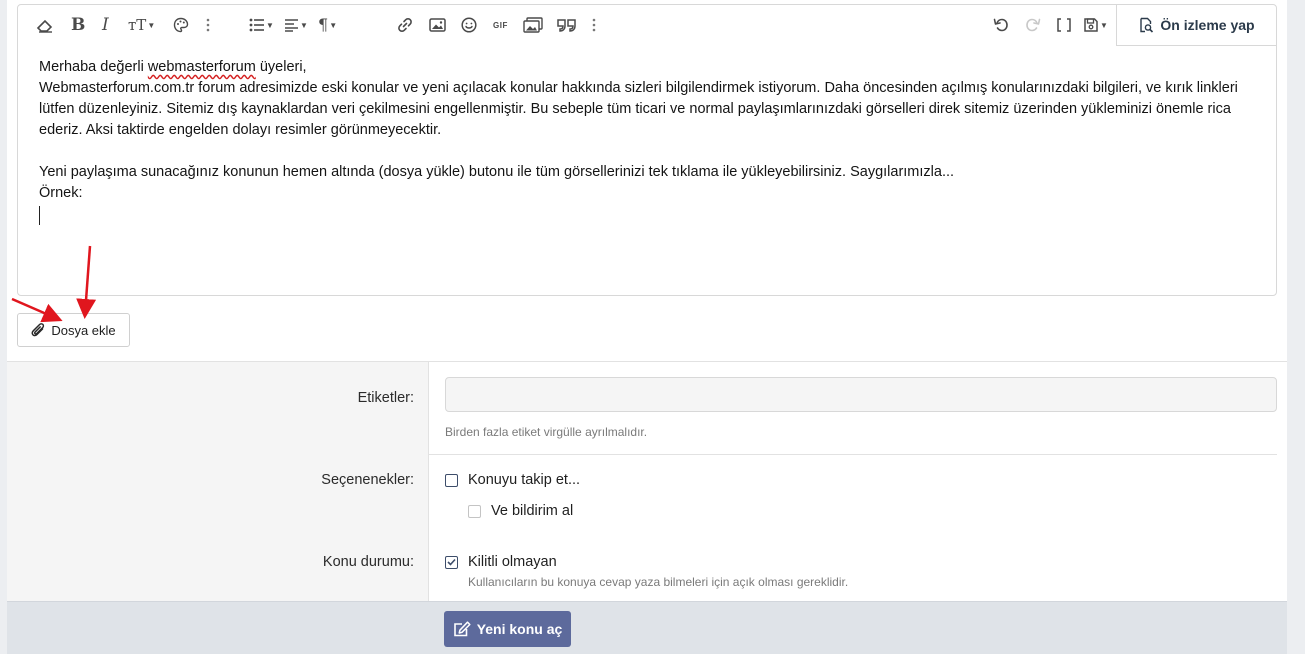 This screenshot has height=654, width=1305. Describe the element at coordinates (532, 511) in the screenshot. I see `email-notify-label: Ve bildirim al` at that location.